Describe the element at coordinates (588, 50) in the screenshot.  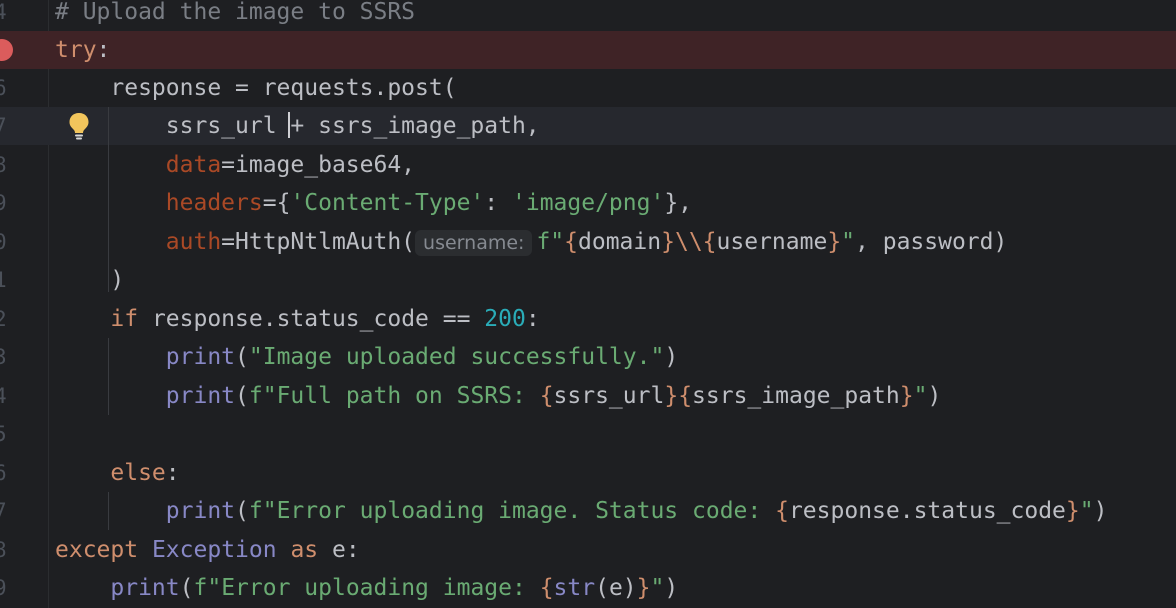
I see `code-line-breakpoint: try:` at that location.